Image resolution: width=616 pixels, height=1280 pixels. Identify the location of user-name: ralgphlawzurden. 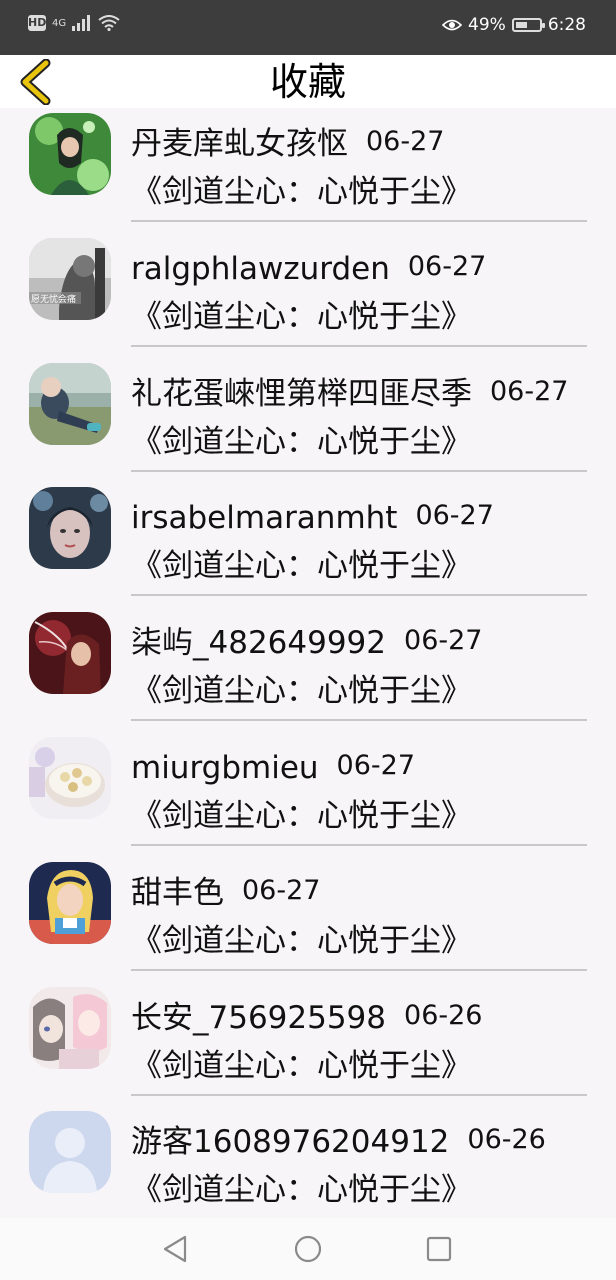
(260, 268).